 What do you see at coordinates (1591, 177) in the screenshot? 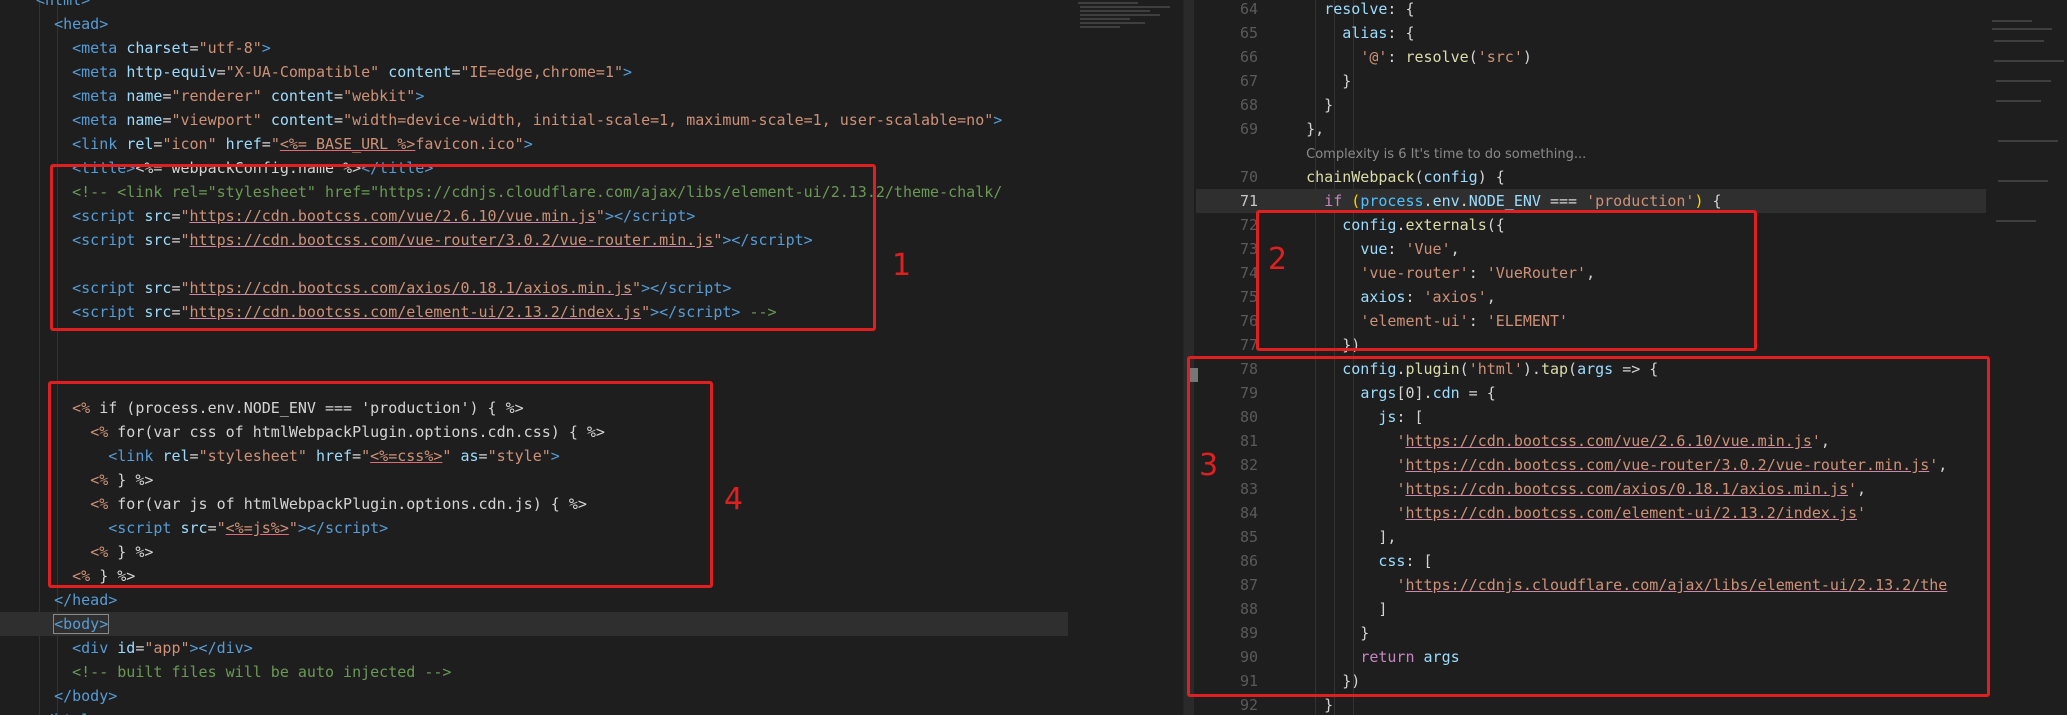
I see `code-line: 70 chainWebpack(config) {` at bounding box center [1591, 177].